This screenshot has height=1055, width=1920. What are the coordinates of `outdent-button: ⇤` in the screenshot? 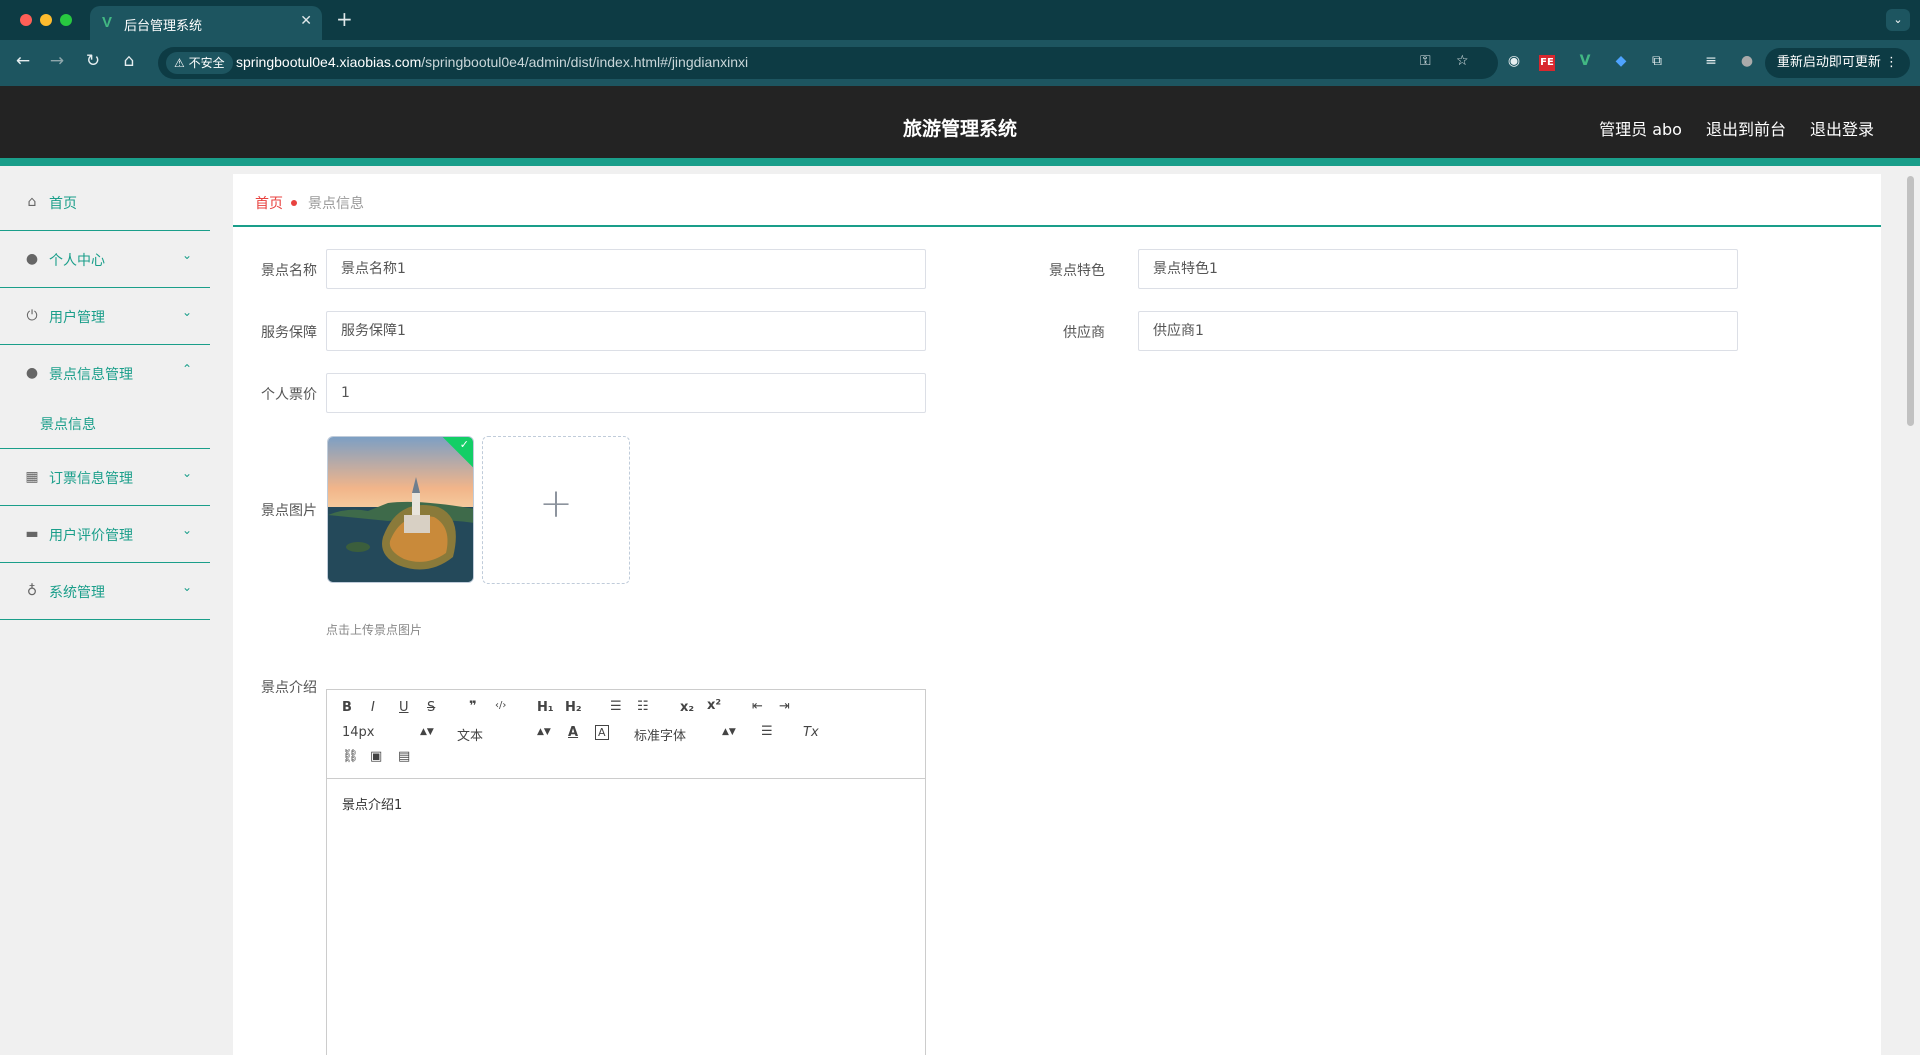 It's located at (757, 706).